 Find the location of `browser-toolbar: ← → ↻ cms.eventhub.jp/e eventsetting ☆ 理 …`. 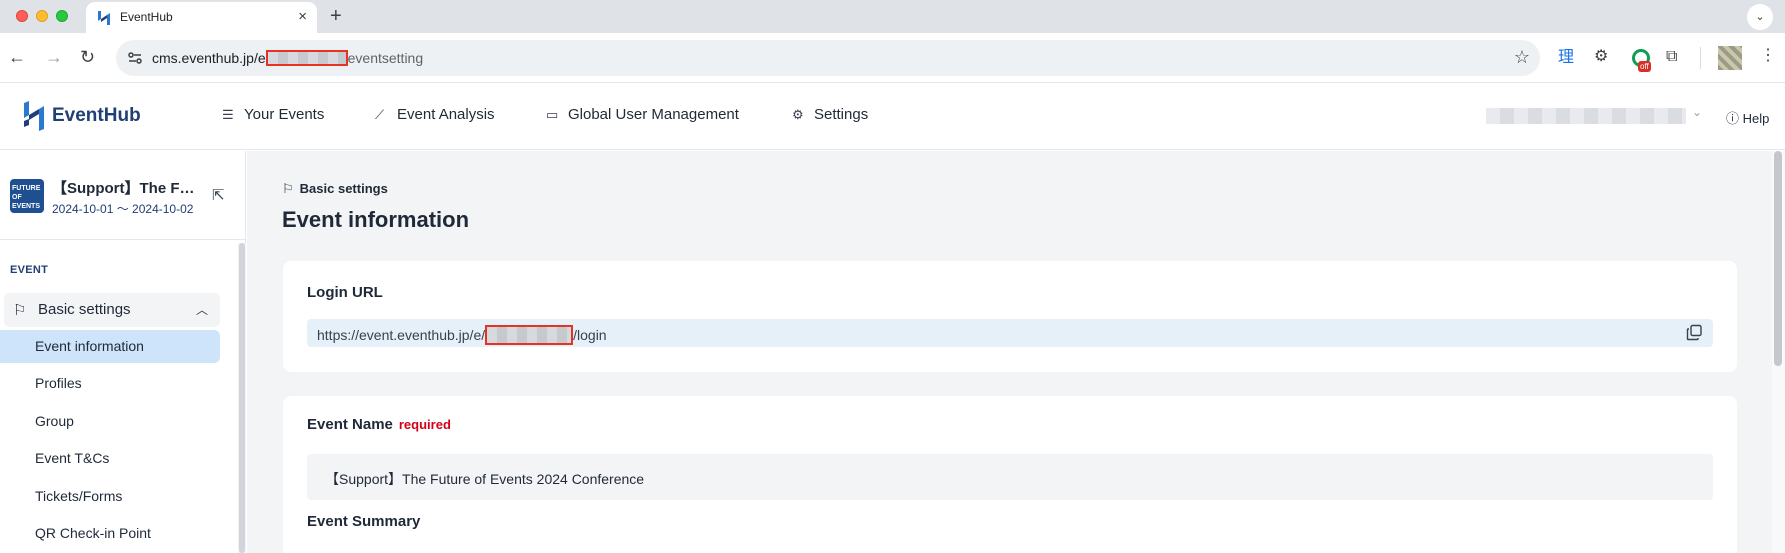

browser-toolbar: ← → ↻ cms.eventhub.jp/e eventsetting ☆ 理 … is located at coordinates (892, 58).